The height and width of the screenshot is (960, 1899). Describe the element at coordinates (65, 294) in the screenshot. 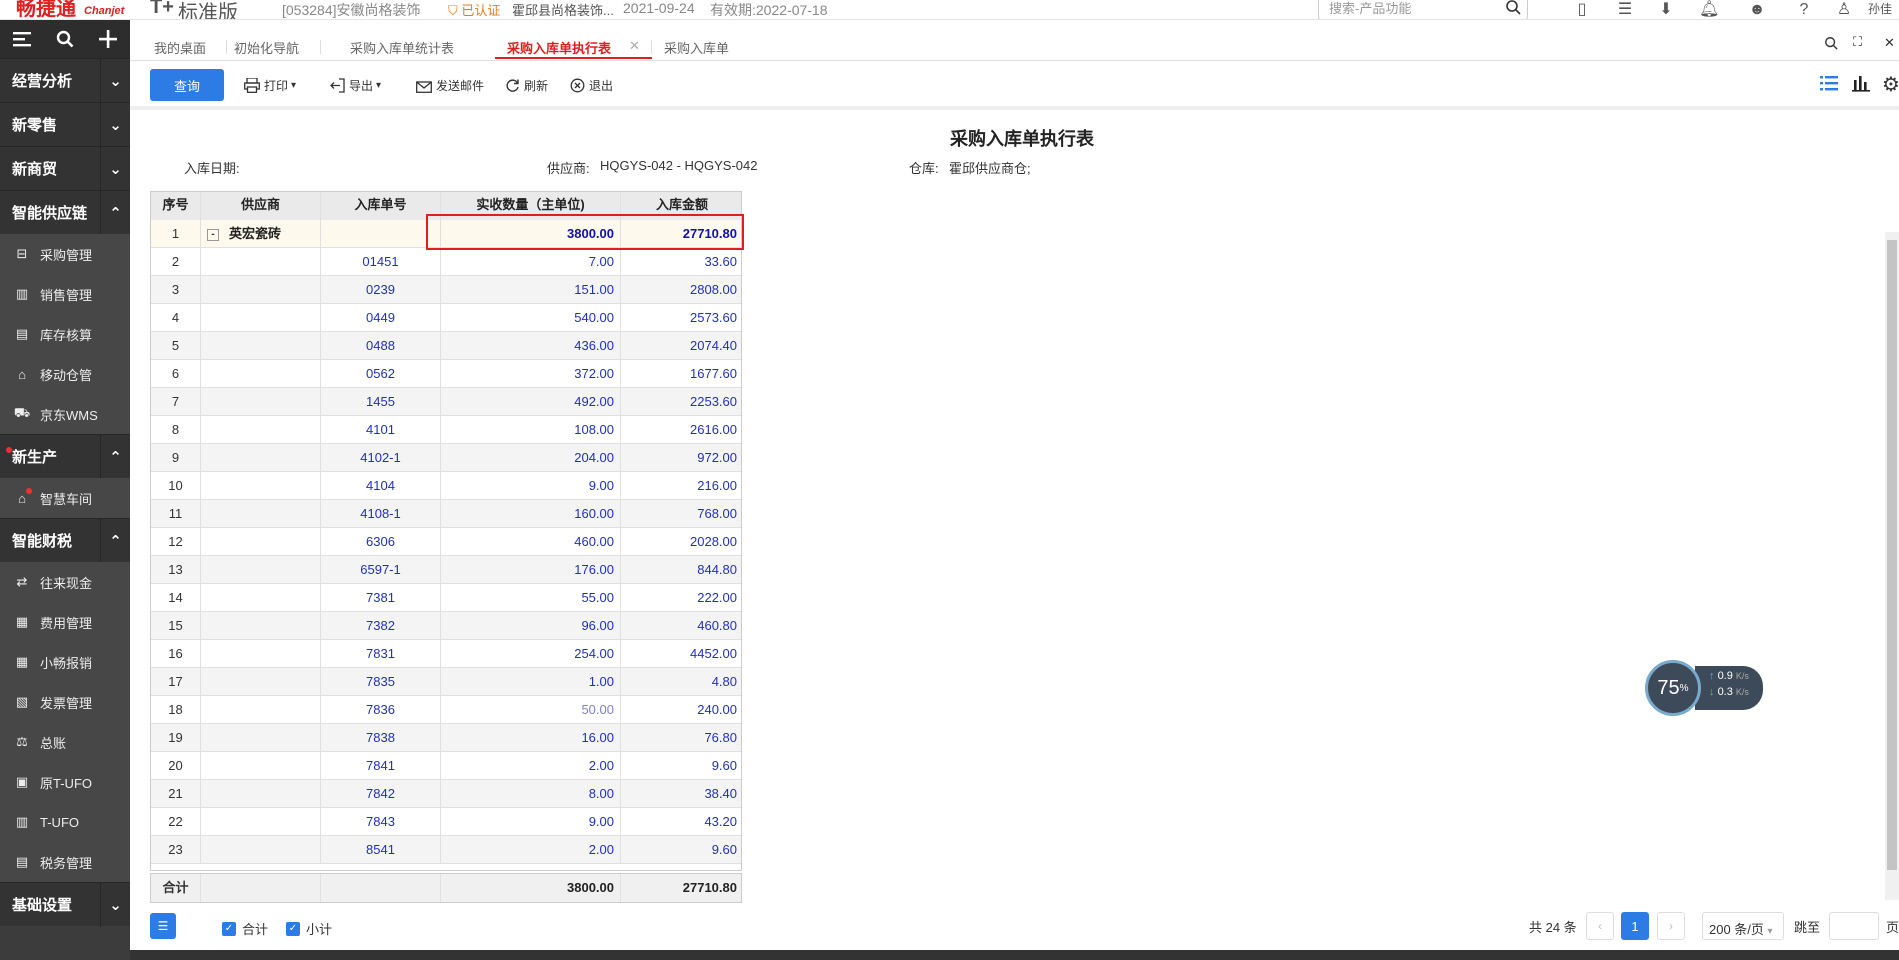

I see `sidebar-item-sales: ▥ 销售管理` at that location.